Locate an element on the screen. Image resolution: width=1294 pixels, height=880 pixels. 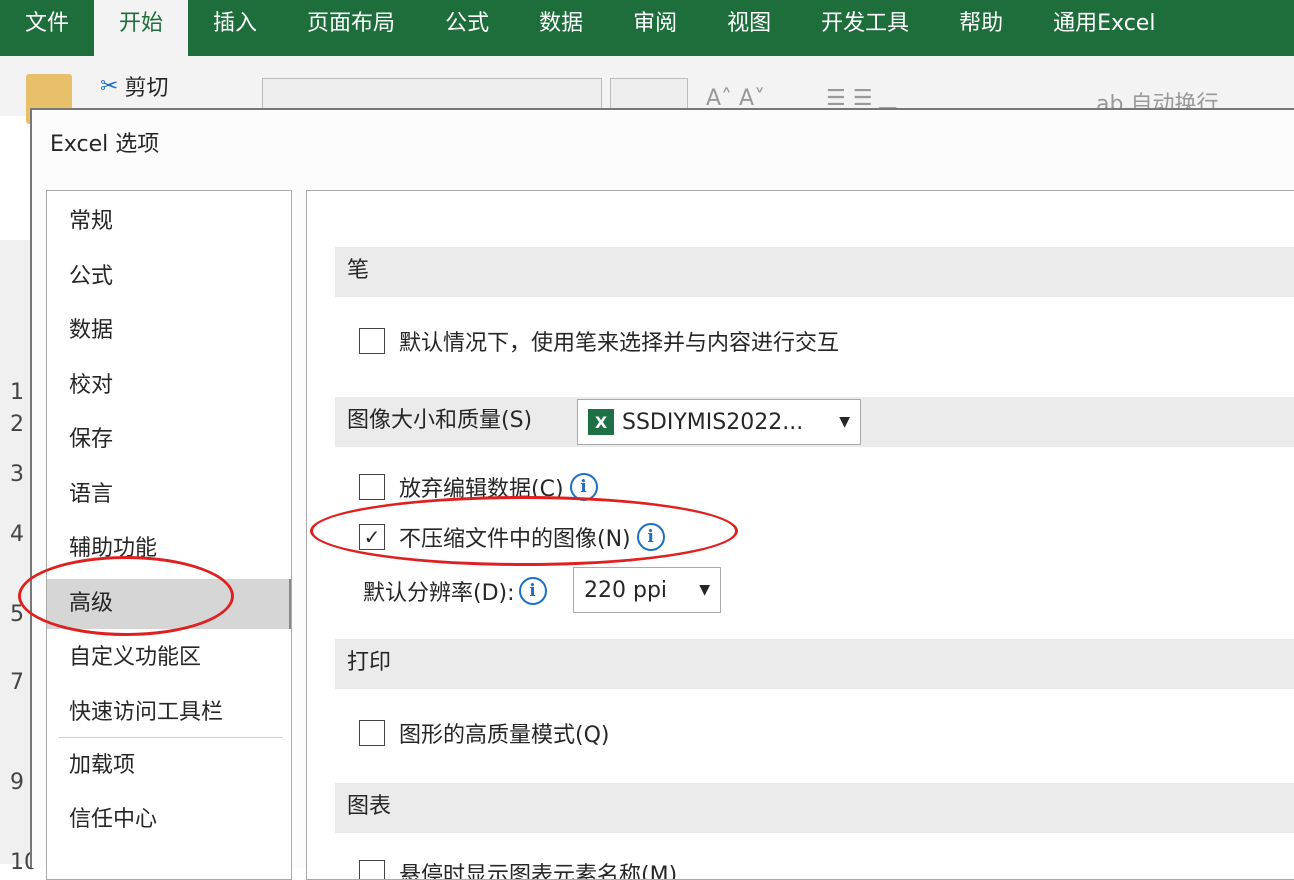
annotation-circle-no-compress is located at coordinates (524, 531).